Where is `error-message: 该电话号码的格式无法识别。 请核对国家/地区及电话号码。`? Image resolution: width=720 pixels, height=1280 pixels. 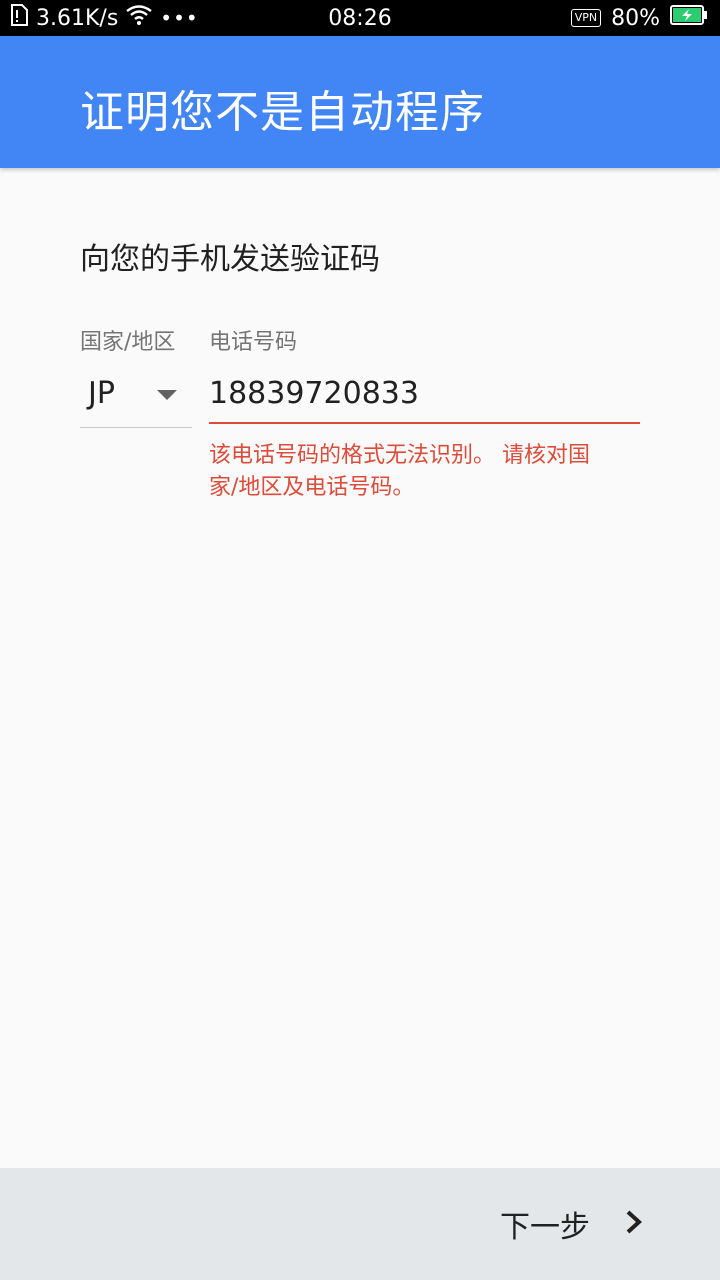
error-message: 该电话号码的格式无法识别。 请核对国家/地区及电话号码。 is located at coordinates (399, 471).